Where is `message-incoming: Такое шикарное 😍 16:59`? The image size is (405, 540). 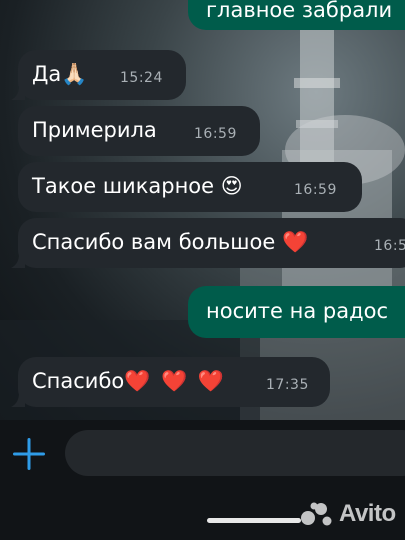 message-incoming: Такое шикарное 😍 16:59 is located at coordinates (190, 187).